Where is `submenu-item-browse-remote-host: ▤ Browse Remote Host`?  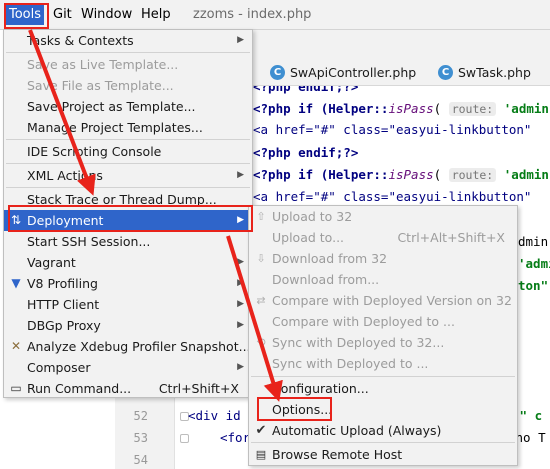 submenu-item-browse-remote-host: ▤ Browse Remote Host is located at coordinates (383, 454).